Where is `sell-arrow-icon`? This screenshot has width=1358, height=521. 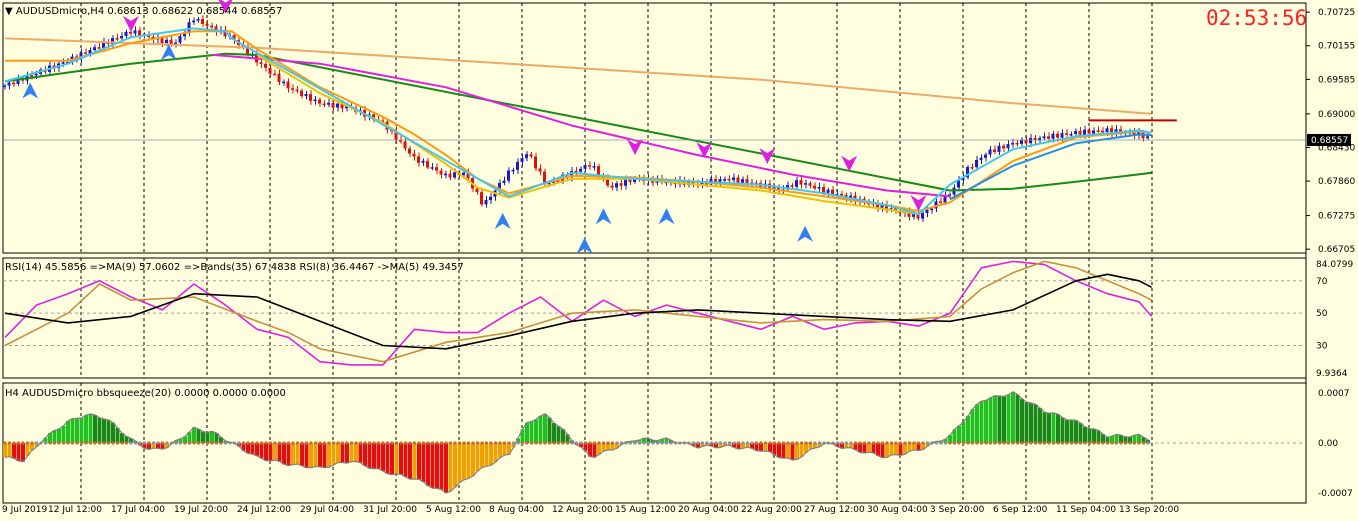
sell-arrow-icon is located at coordinates (635, 147).